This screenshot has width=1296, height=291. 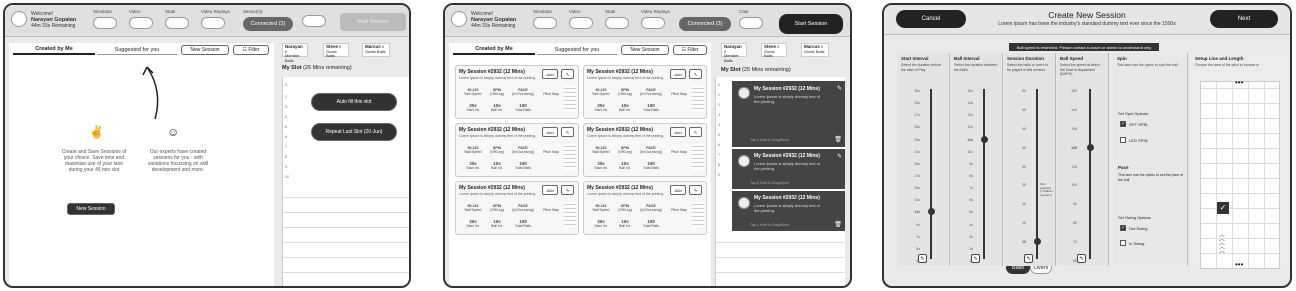 I want to click on leg-spin-checkbox, so click(x=1123, y=140).